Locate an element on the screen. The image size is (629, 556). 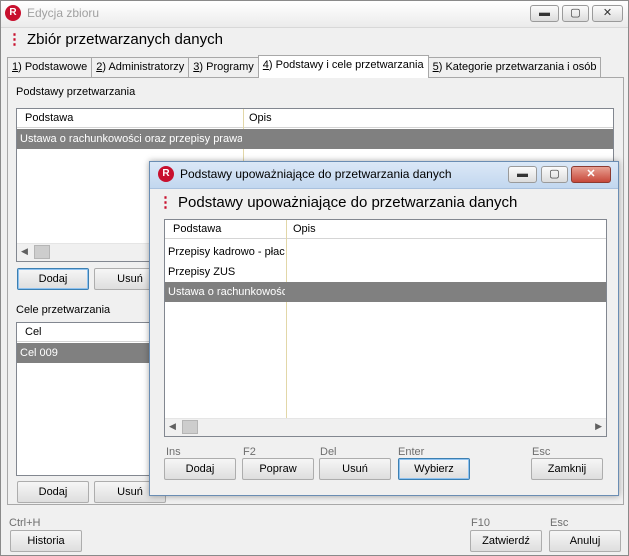
minimize-button: ▬ is located at coordinates (544, 13).